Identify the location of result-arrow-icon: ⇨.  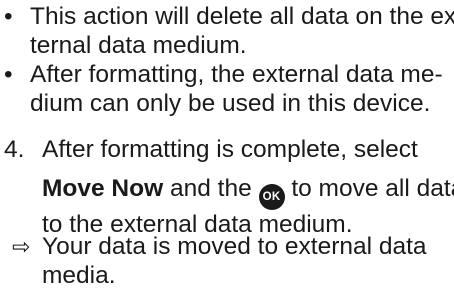
(21, 246).